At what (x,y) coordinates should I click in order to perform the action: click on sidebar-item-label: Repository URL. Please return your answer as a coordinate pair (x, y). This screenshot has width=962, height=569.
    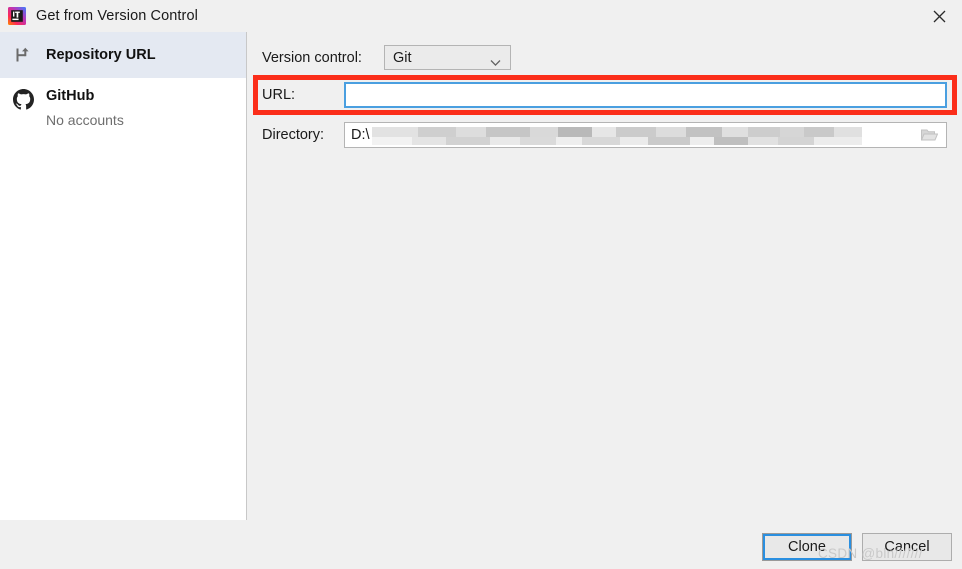
    Looking at the image, I should click on (101, 55).